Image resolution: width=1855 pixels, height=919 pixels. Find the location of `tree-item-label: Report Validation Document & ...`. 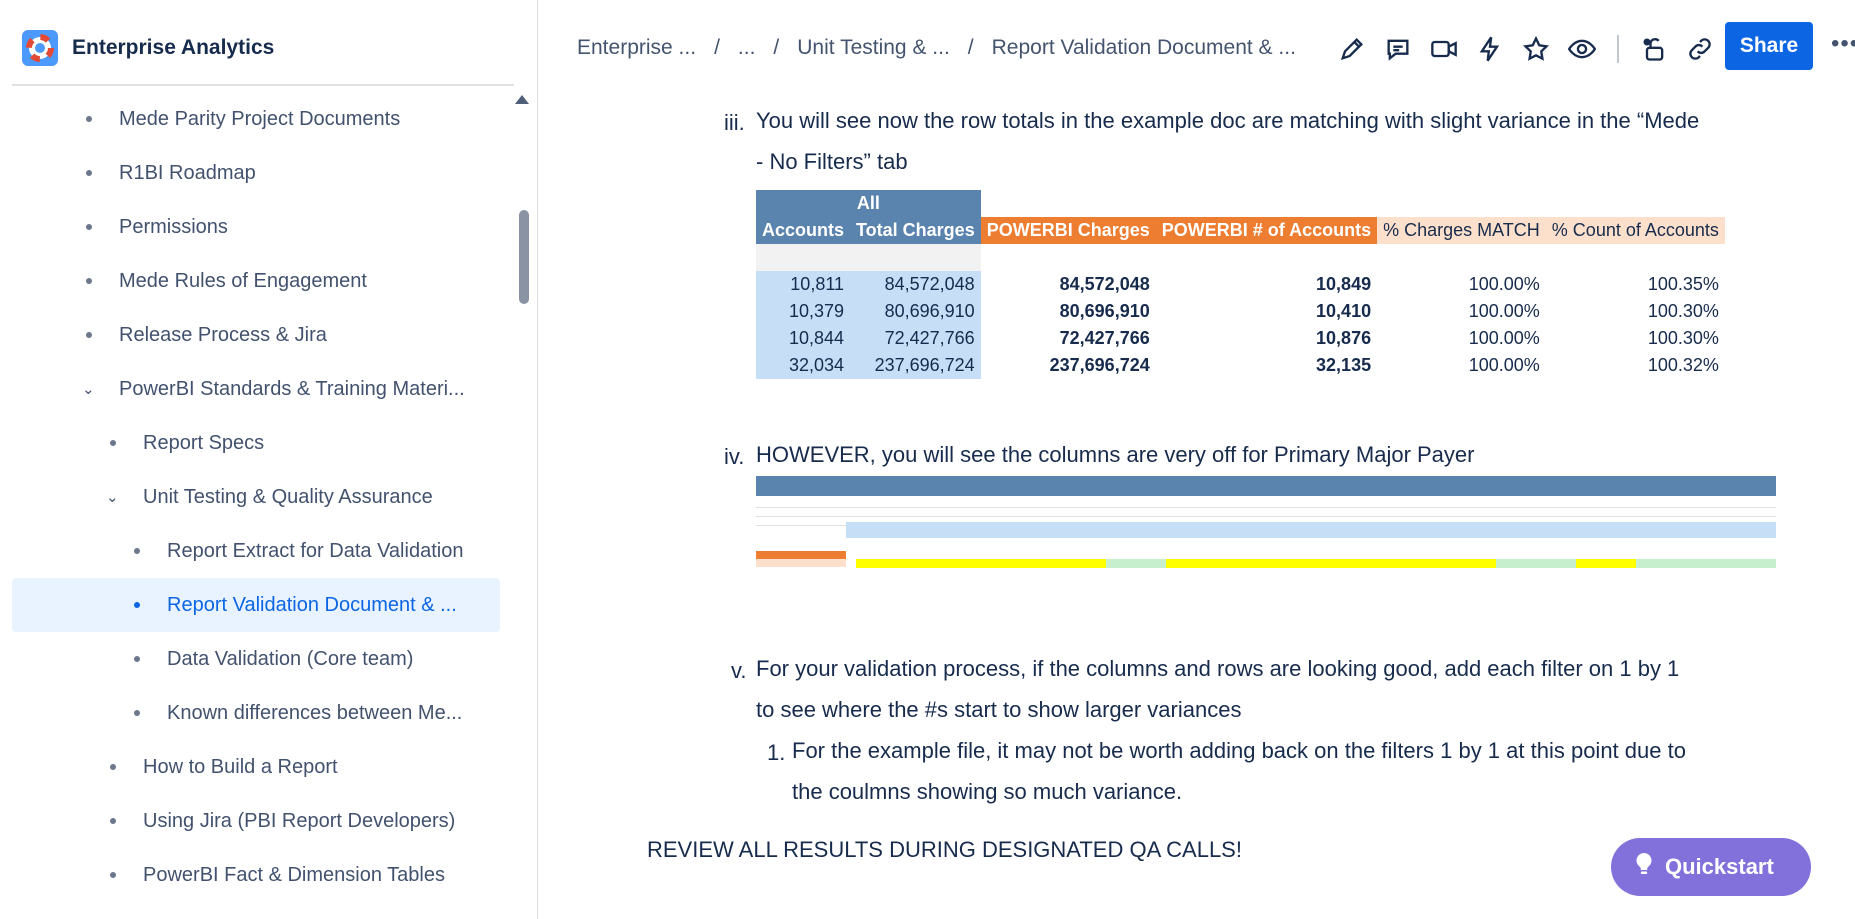

tree-item-label: Report Validation Document & ... is located at coordinates (312, 604).